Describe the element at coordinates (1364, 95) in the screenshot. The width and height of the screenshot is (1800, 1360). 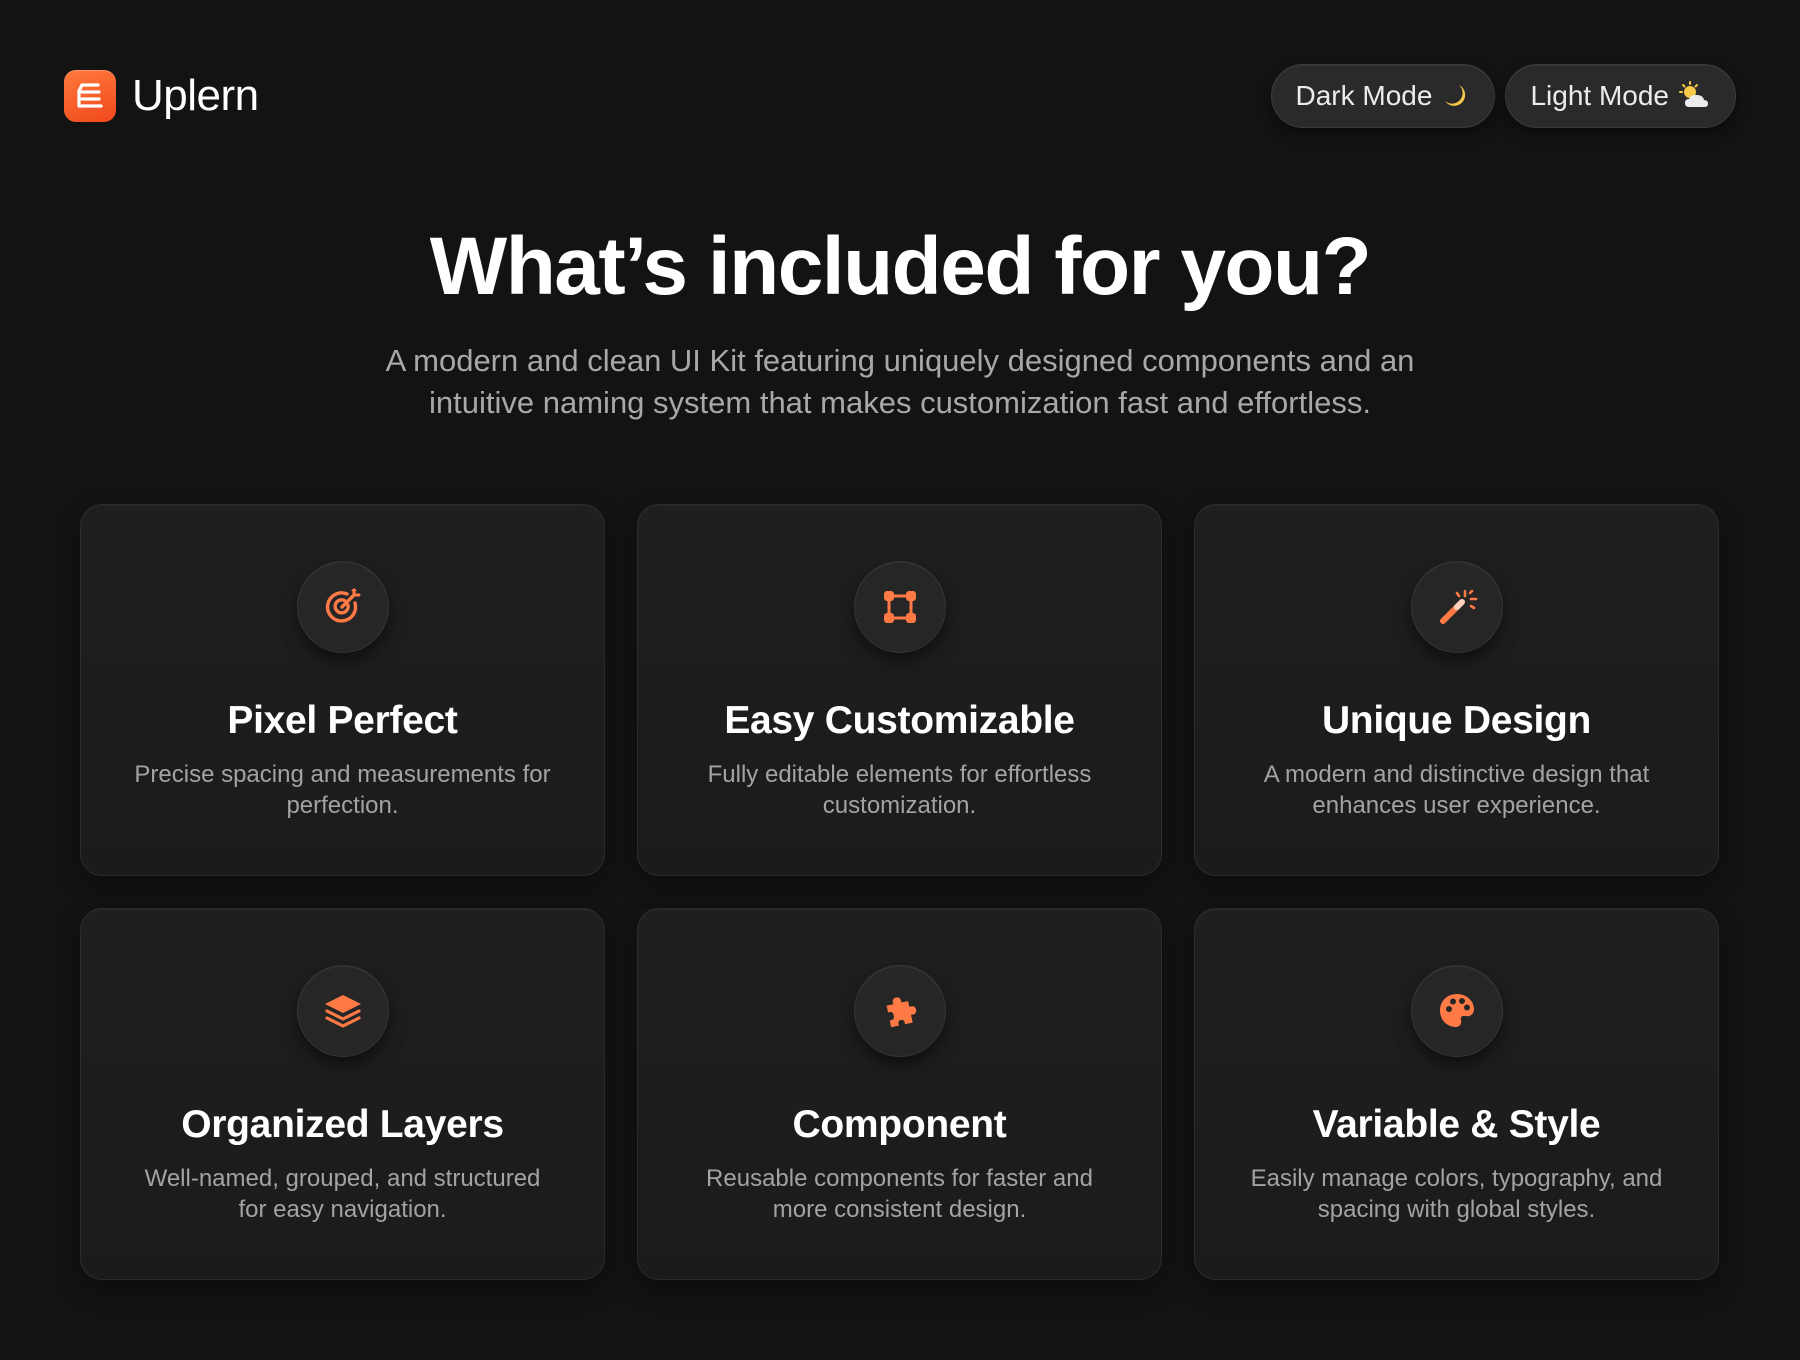
I see `dark-mode-label: Dark Mode` at that location.